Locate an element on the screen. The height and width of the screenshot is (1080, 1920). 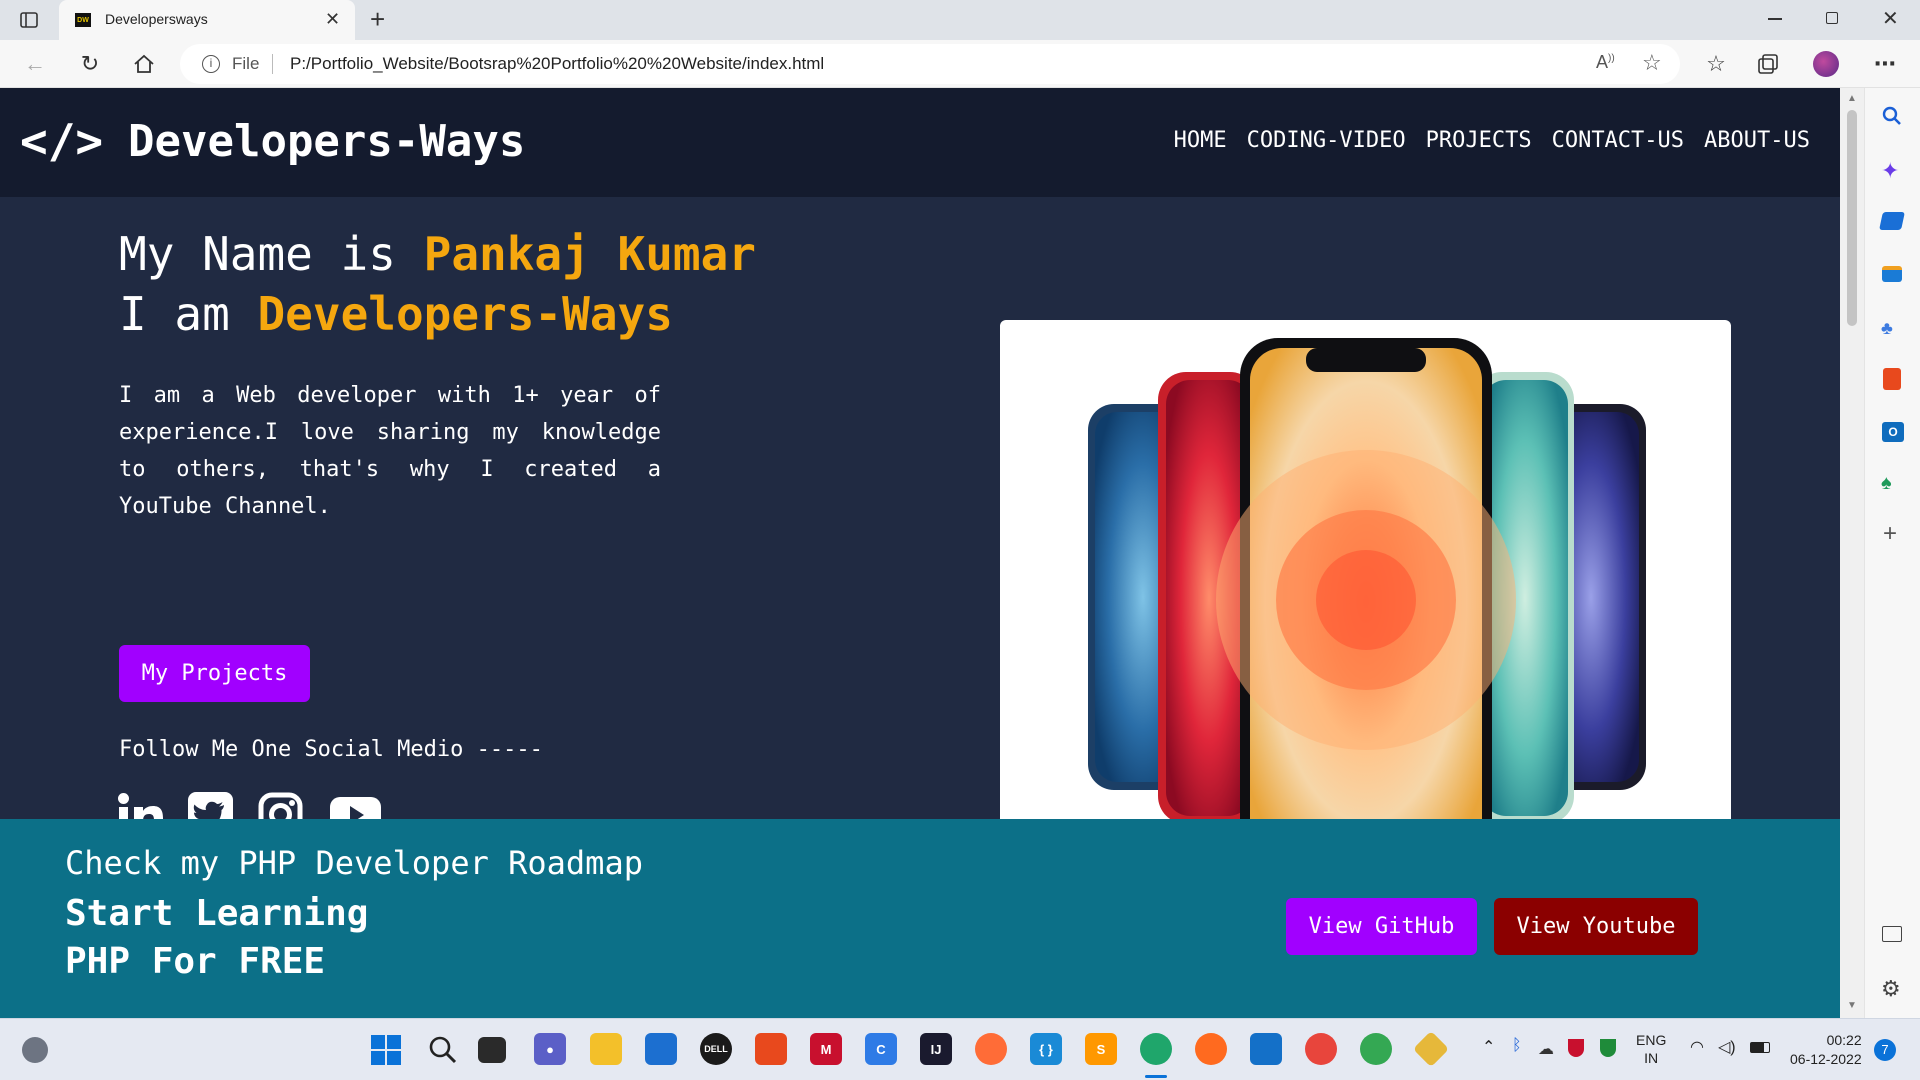
office-icon is located at coordinates (771, 1049).